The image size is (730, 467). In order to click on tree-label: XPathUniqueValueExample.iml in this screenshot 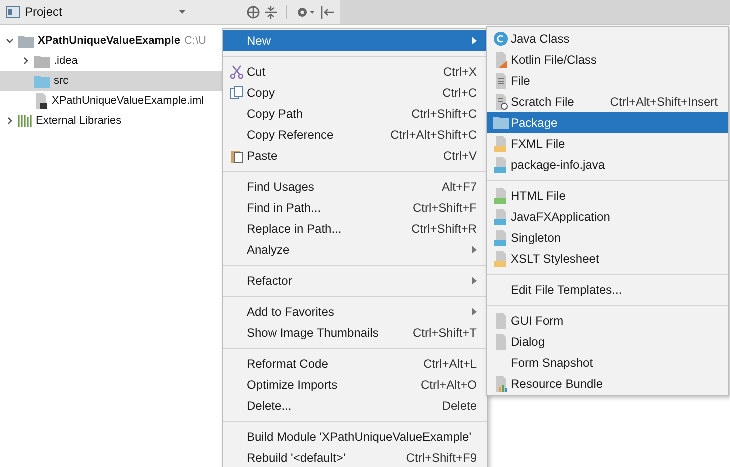, I will do `click(128, 101)`.